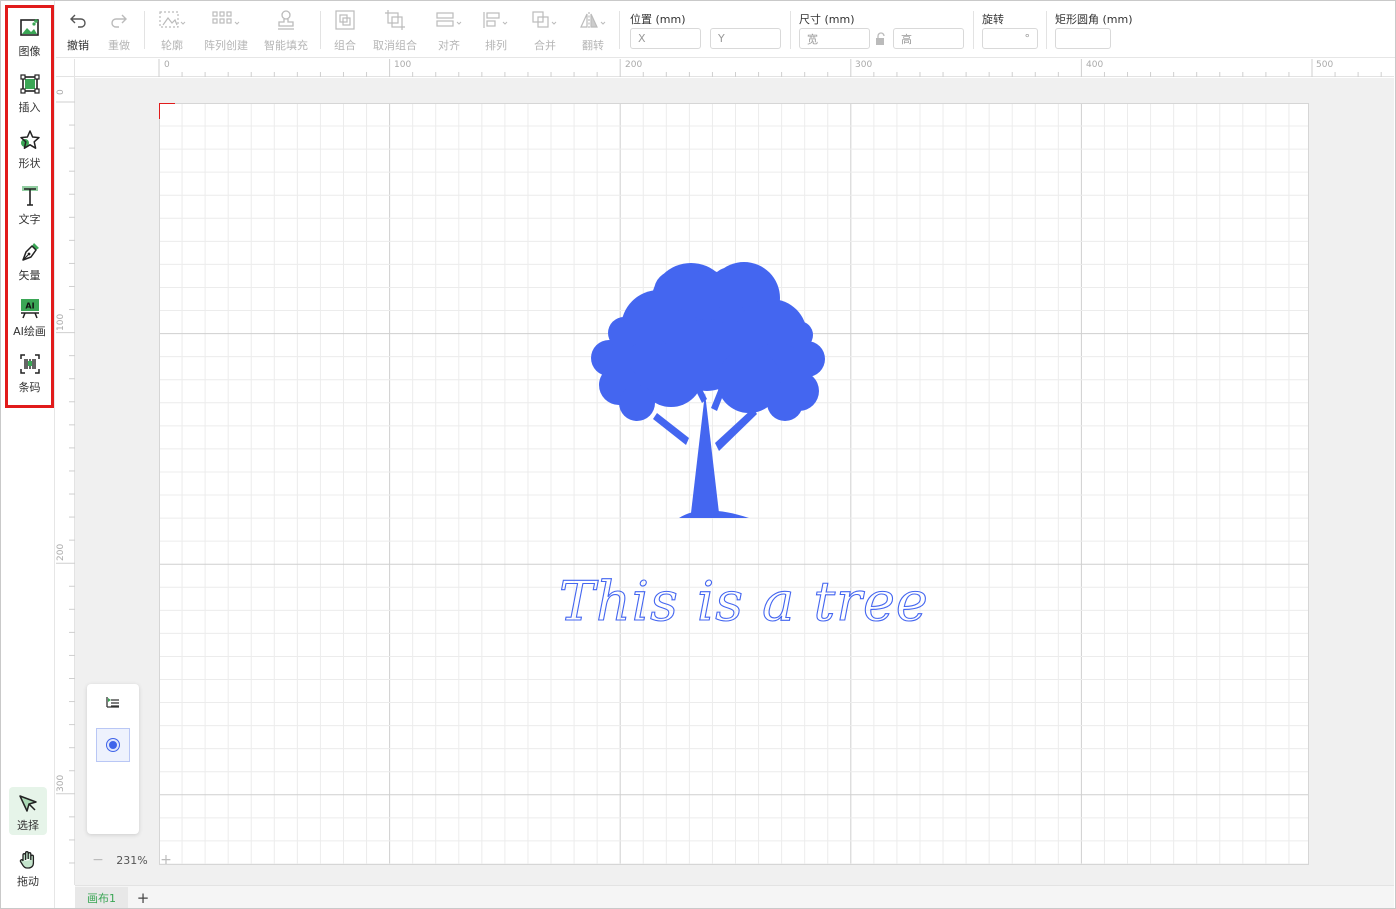 This screenshot has width=1396, height=909. I want to click on barcode-tool-label: 条码, so click(29, 387).